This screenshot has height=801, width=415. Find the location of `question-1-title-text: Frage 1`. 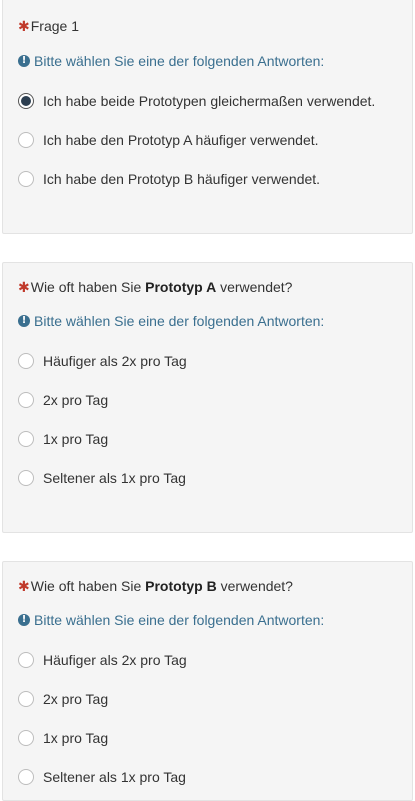

question-1-title-text: Frage 1 is located at coordinates (54, 26).